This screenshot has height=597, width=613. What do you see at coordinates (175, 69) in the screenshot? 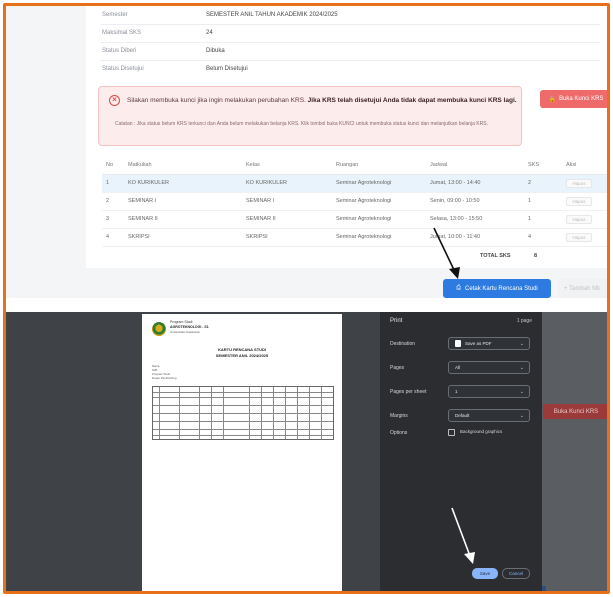
I see `info-row-approval: Status Disetujui Belum Disetujui` at bounding box center [175, 69].